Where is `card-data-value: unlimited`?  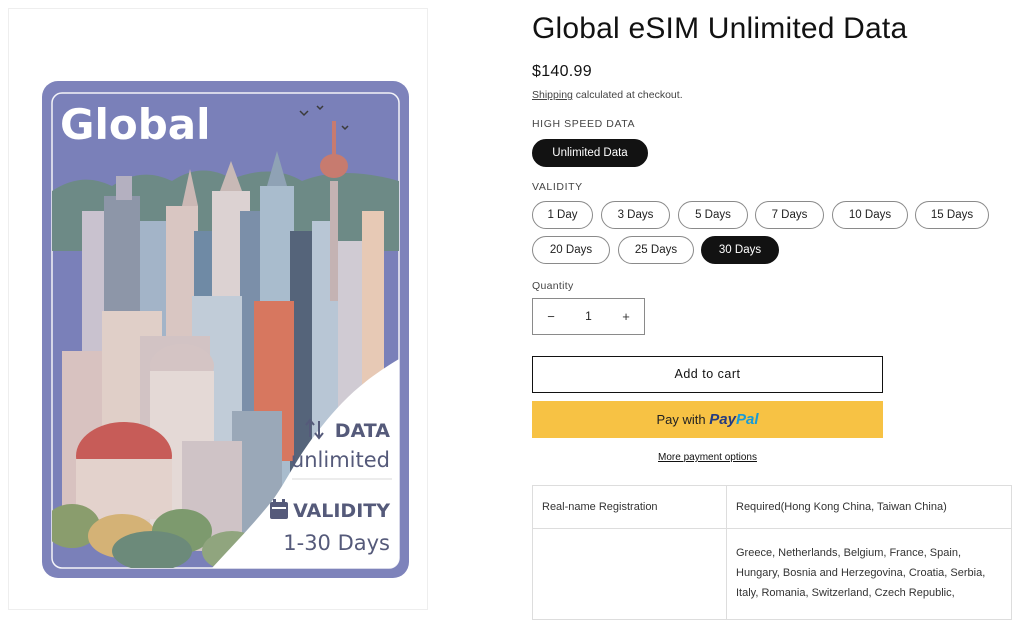 card-data-value: unlimited is located at coordinates (340, 460).